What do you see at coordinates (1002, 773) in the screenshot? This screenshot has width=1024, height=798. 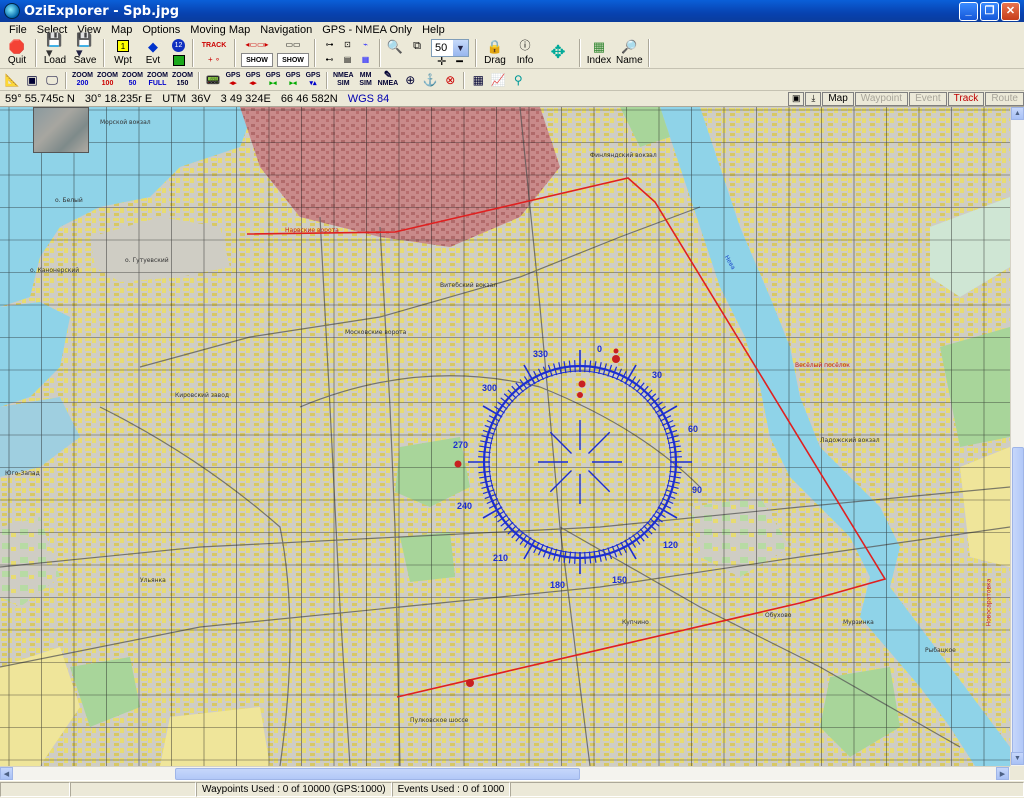 I see `scroll-right-icon: ▶` at bounding box center [1002, 773].